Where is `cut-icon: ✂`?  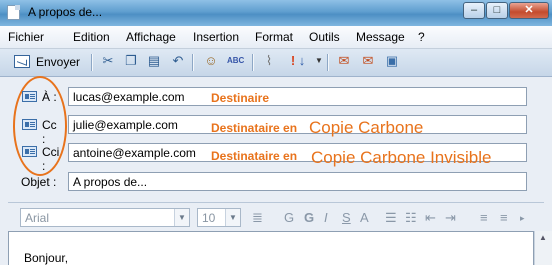
cut-icon: ✂ is located at coordinates (108, 61).